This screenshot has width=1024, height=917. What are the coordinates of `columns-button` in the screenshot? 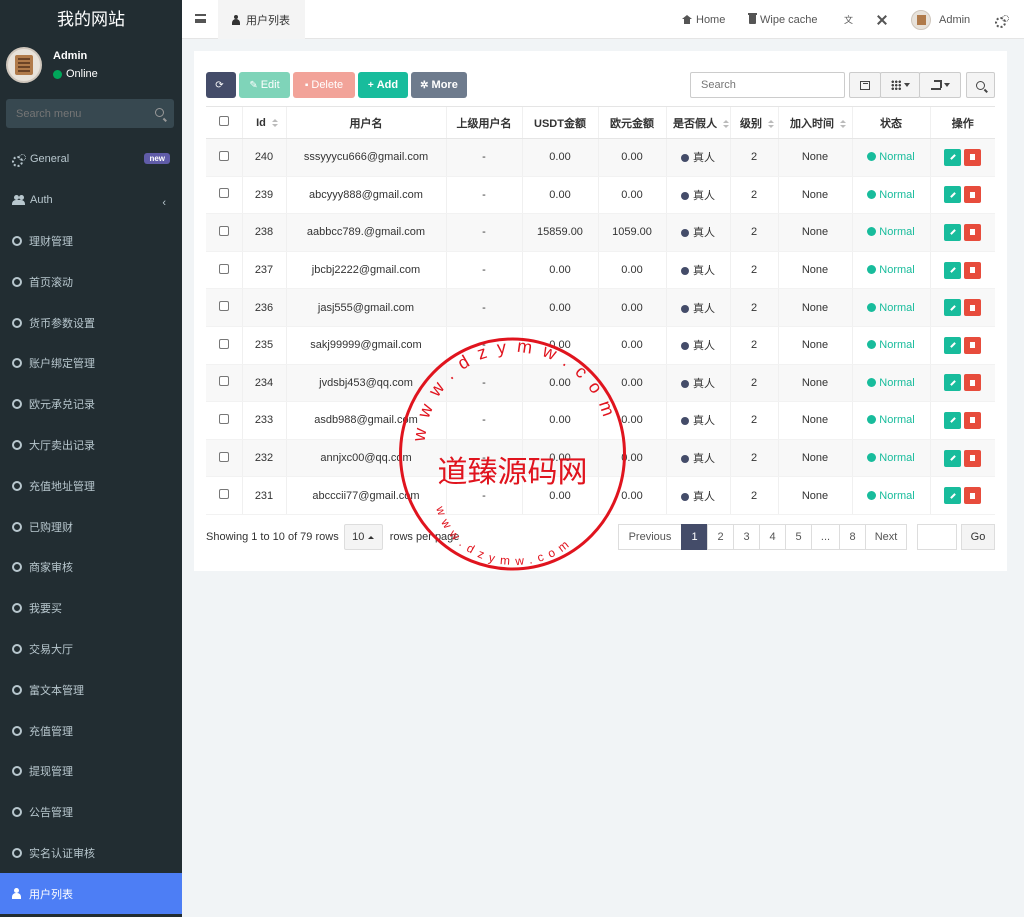 It's located at (900, 85).